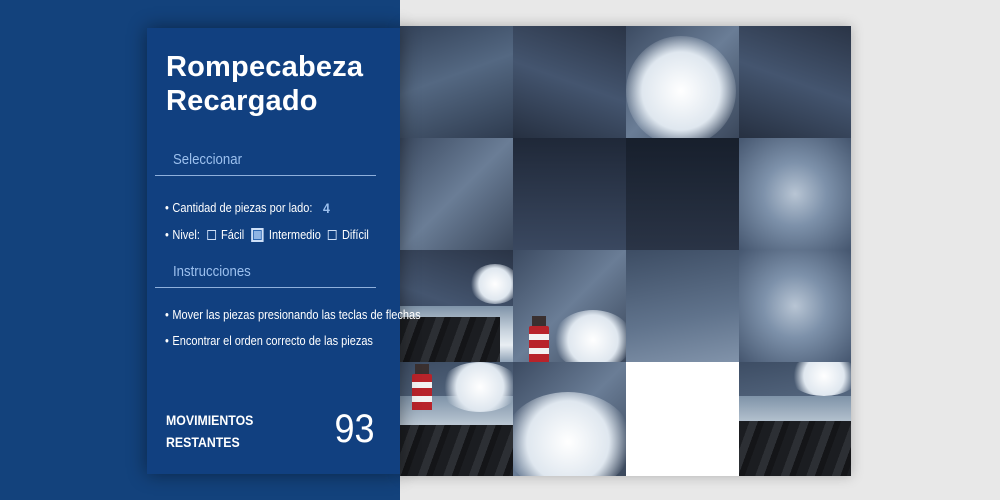  I want to click on pieces-per-side-row: • Cantidad de piezas por lado: 4, so click(247, 208).